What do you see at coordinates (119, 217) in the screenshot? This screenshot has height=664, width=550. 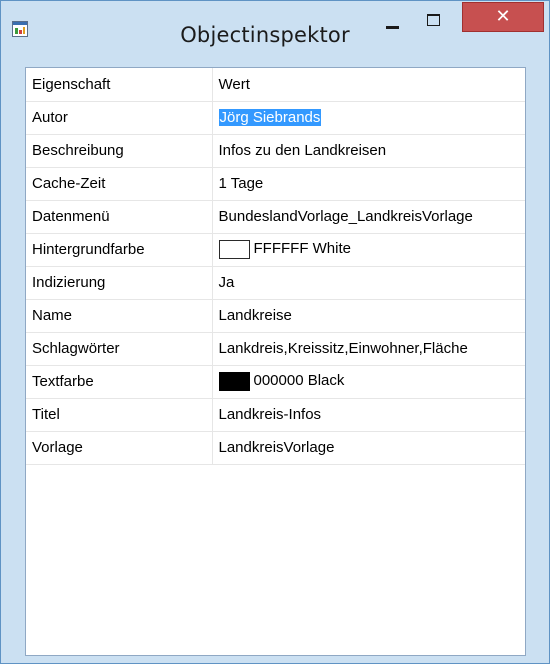 I see `property-name: Datenmenü` at bounding box center [119, 217].